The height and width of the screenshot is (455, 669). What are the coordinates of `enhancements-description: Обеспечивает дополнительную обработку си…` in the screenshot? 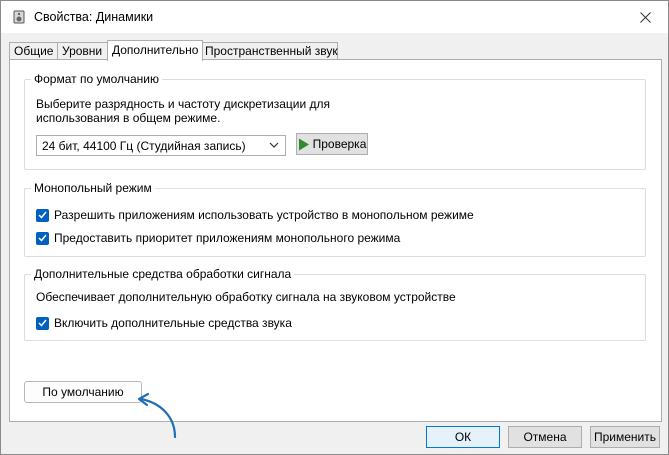 It's located at (246, 297).